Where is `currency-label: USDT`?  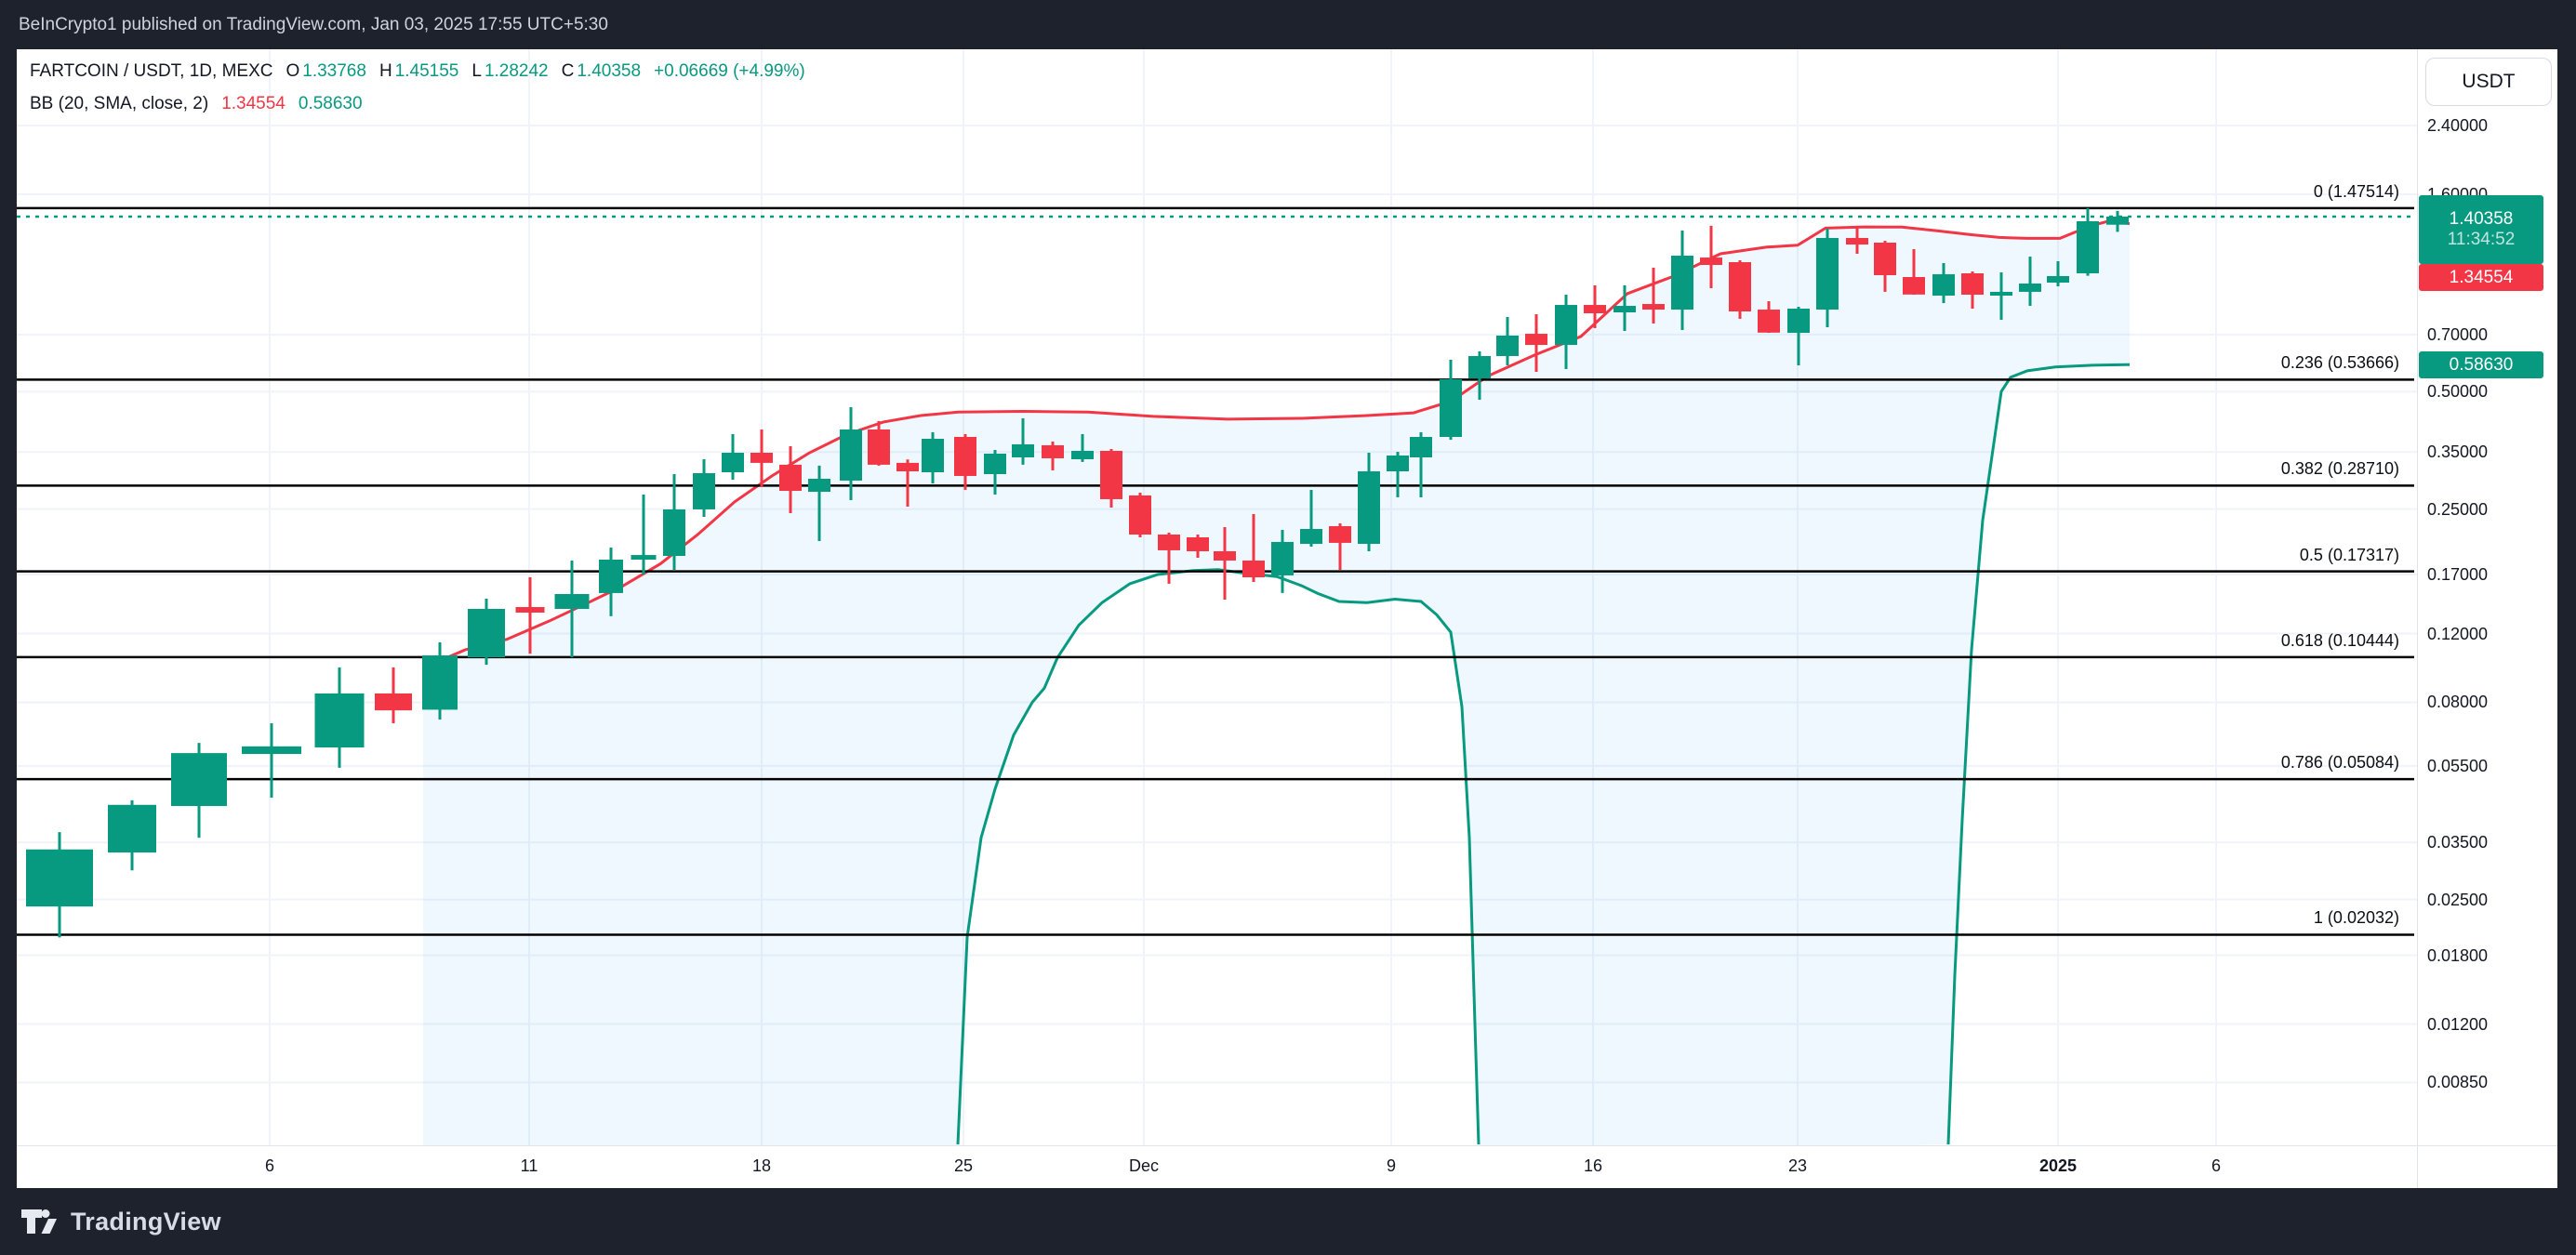
currency-label: USDT is located at coordinates (2489, 81).